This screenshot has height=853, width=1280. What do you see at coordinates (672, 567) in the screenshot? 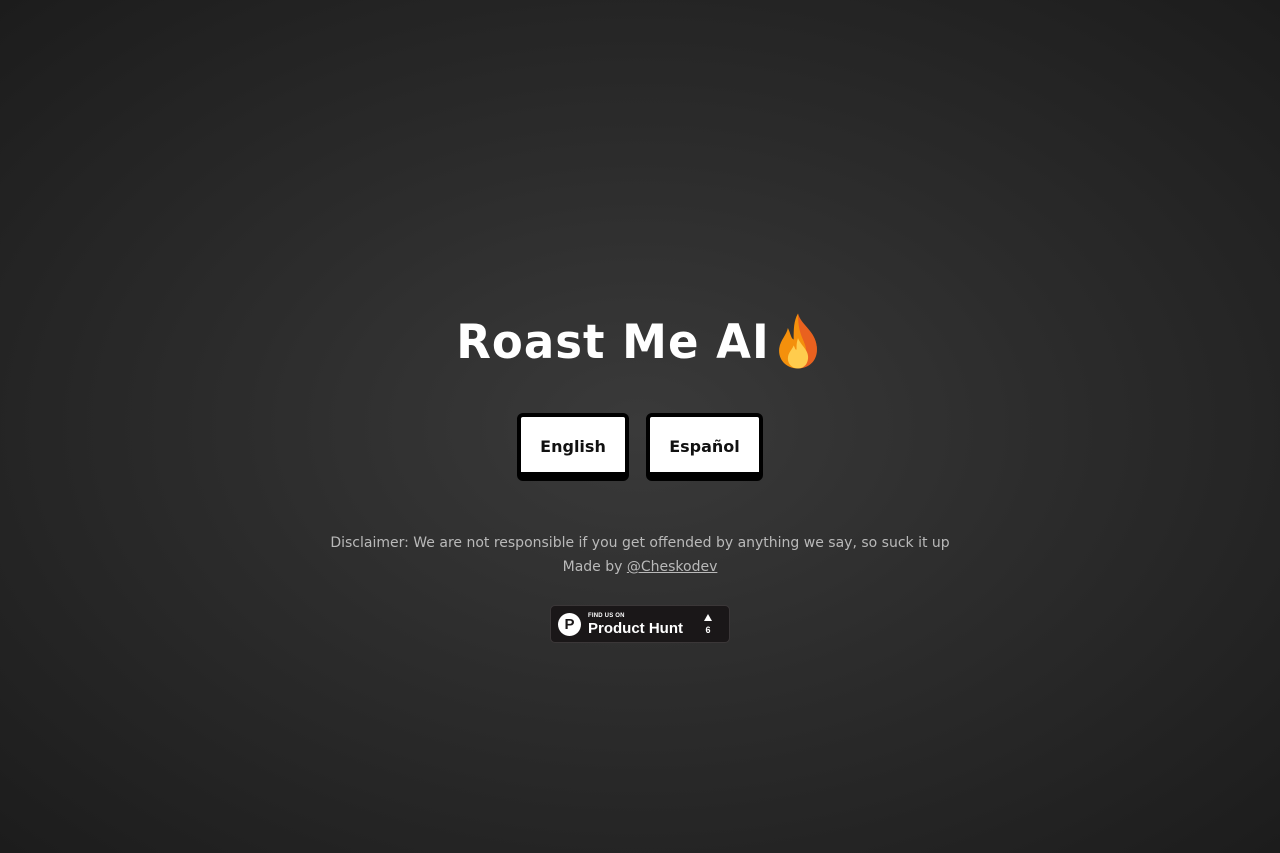
I see `author-link: @Cheskodev` at bounding box center [672, 567].